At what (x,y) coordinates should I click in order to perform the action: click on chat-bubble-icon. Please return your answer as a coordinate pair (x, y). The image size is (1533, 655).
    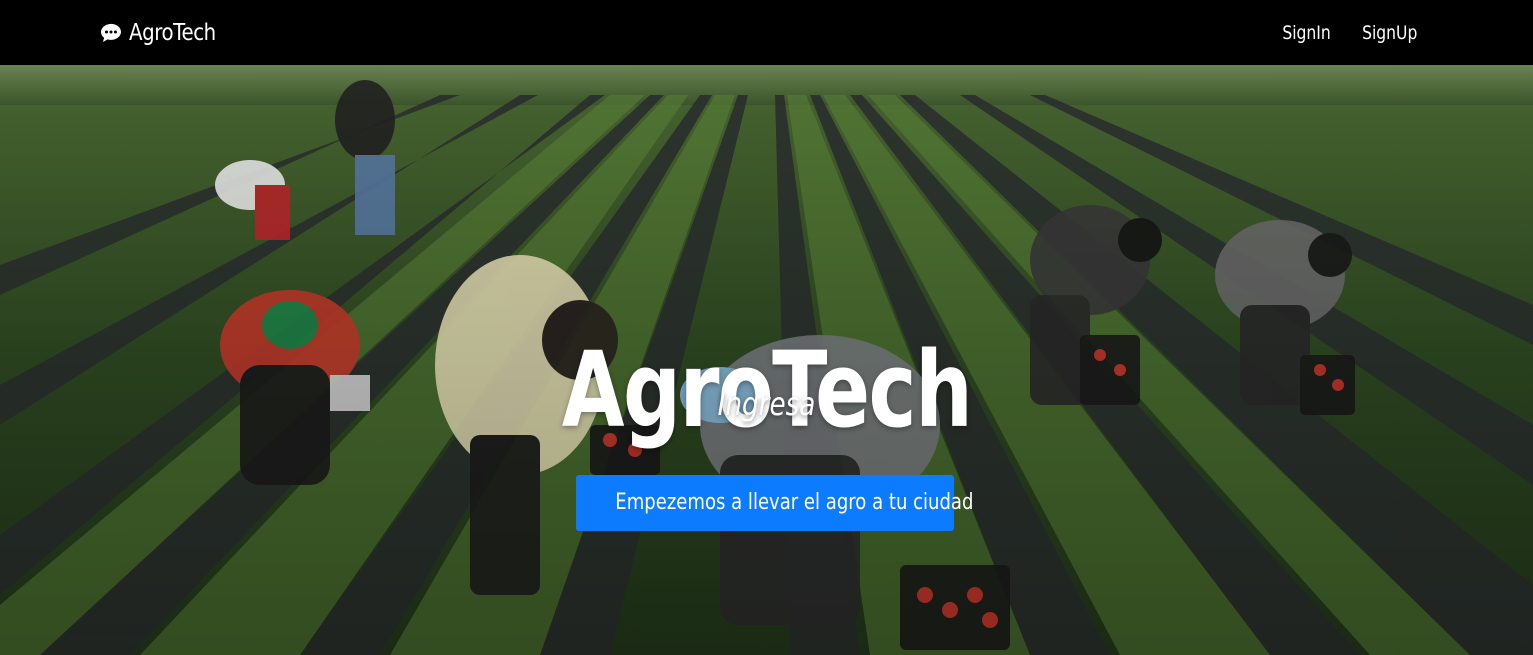
    Looking at the image, I should click on (111, 32).